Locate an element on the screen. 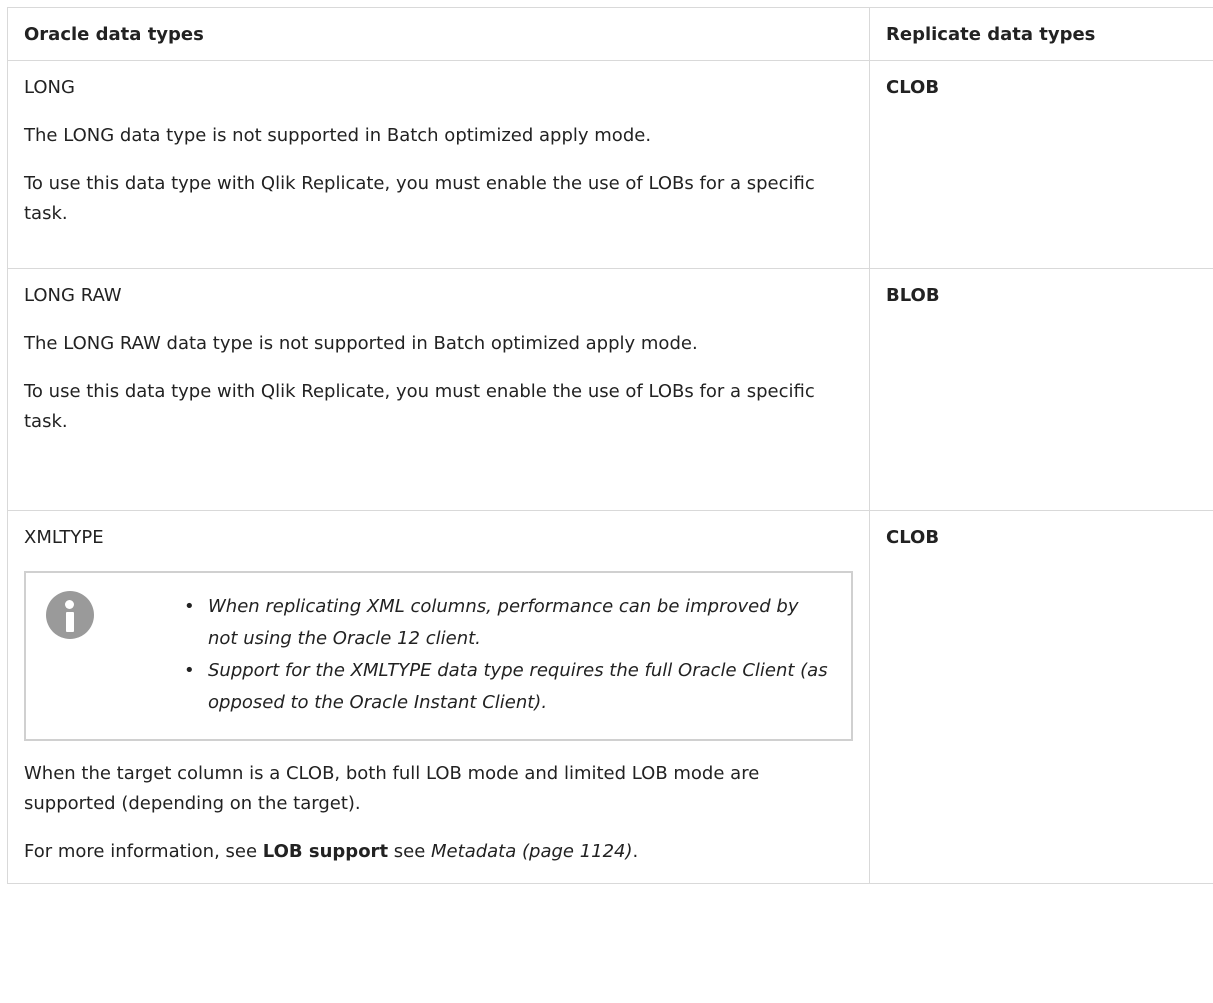  more-info-prefix: For more information, see is located at coordinates (143, 851).